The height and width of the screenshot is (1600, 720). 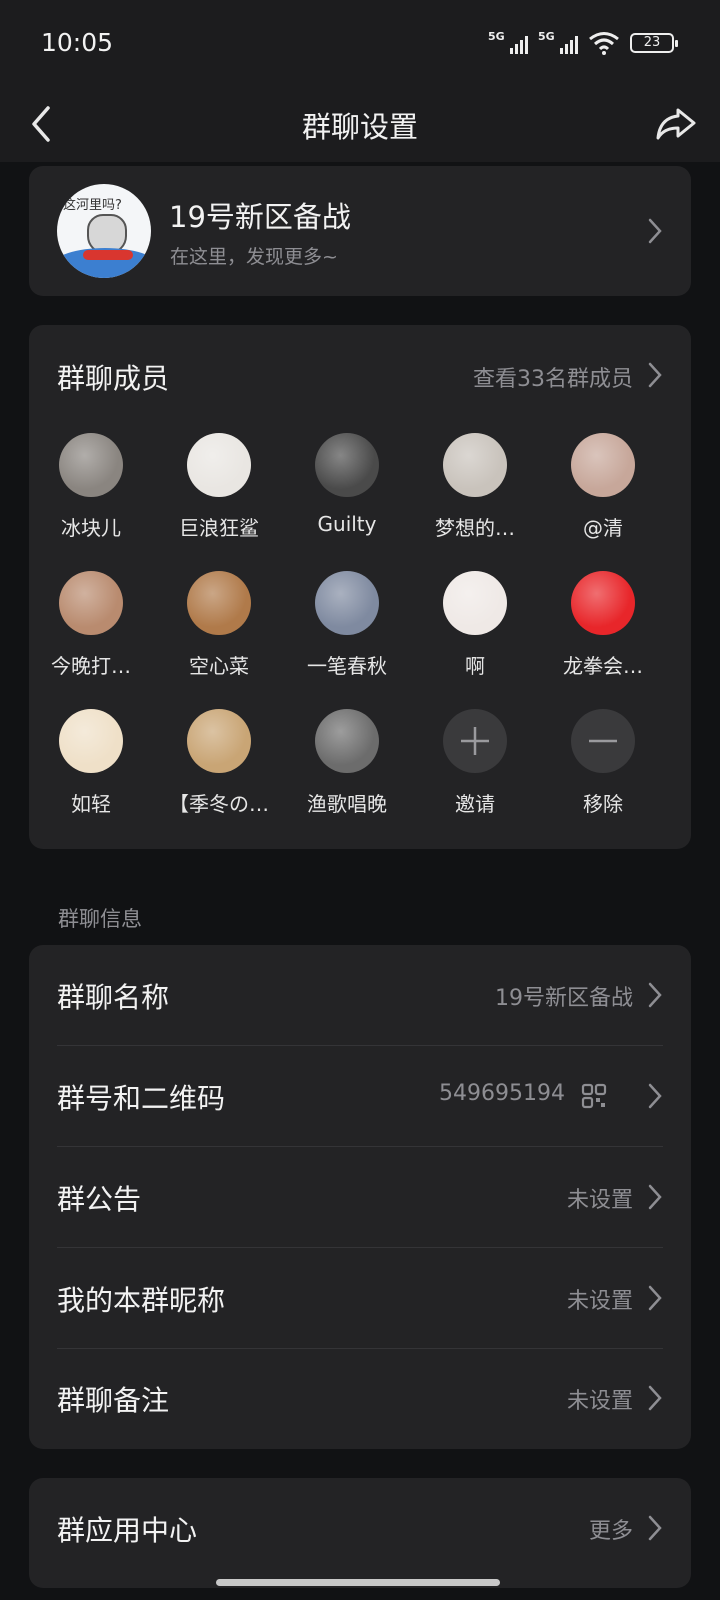 What do you see at coordinates (219, 666) in the screenshot?
I see `member-name: 空心菜` at bounding box center [219, 666].